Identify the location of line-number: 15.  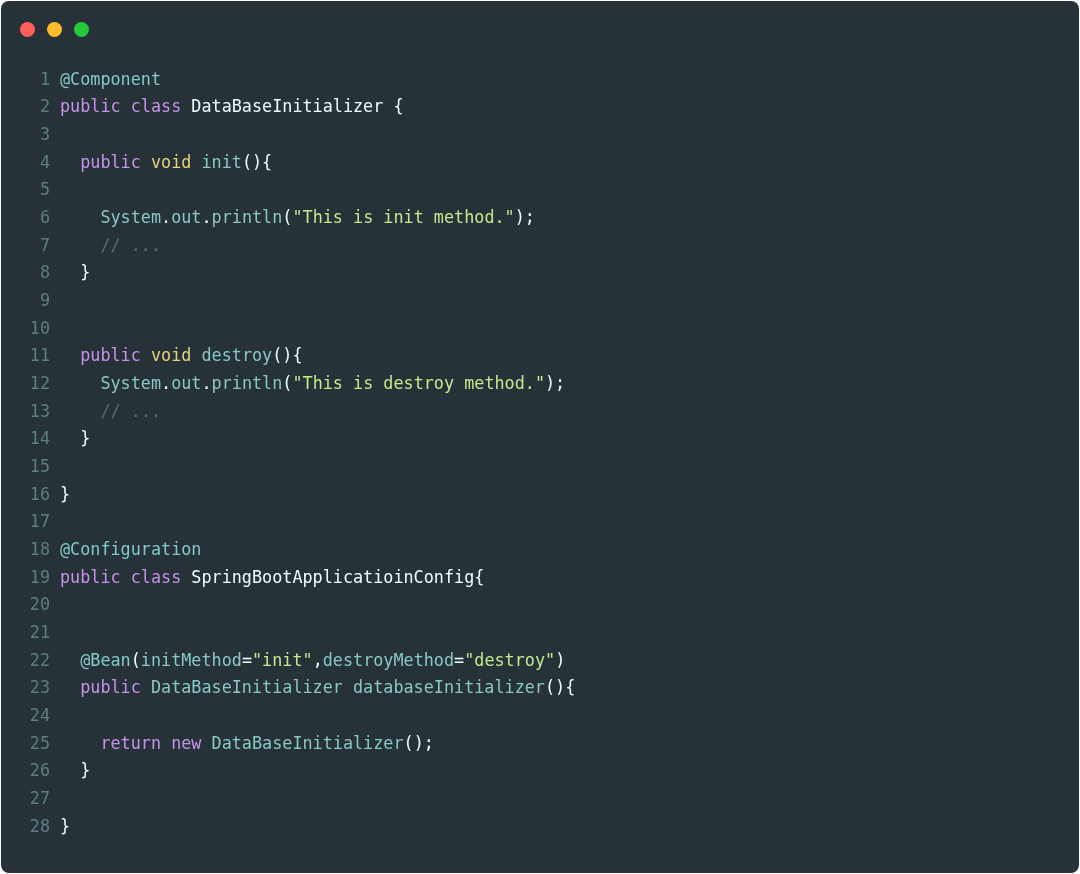
(39, 466).